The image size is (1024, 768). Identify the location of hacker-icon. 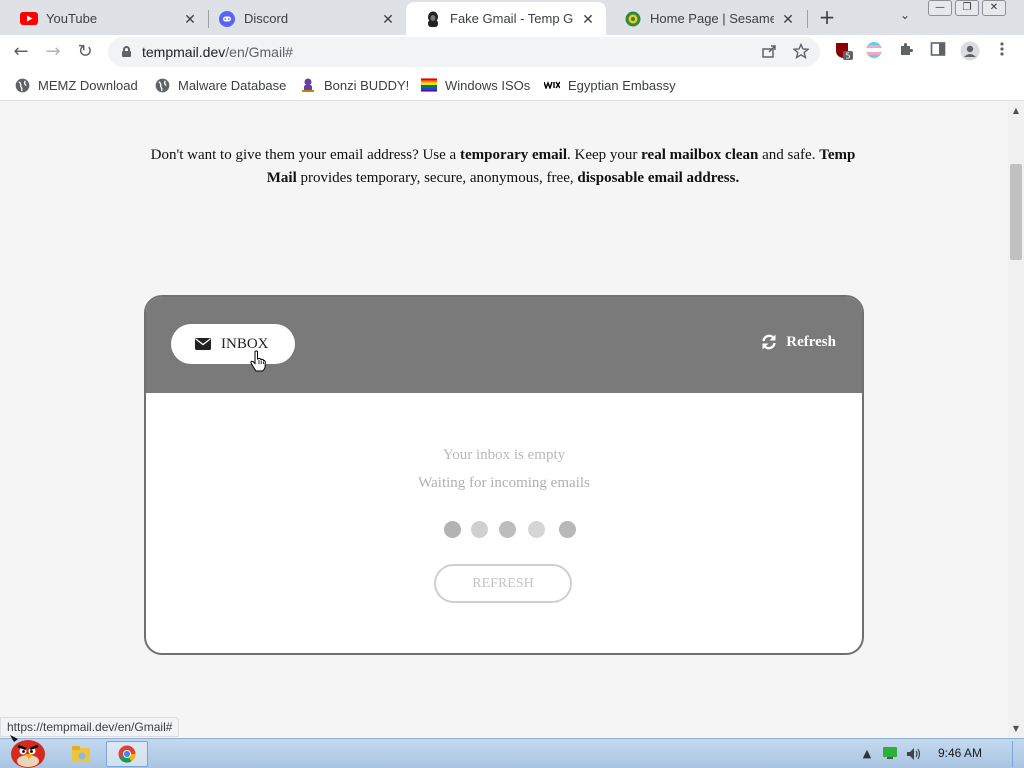
(433, 19).